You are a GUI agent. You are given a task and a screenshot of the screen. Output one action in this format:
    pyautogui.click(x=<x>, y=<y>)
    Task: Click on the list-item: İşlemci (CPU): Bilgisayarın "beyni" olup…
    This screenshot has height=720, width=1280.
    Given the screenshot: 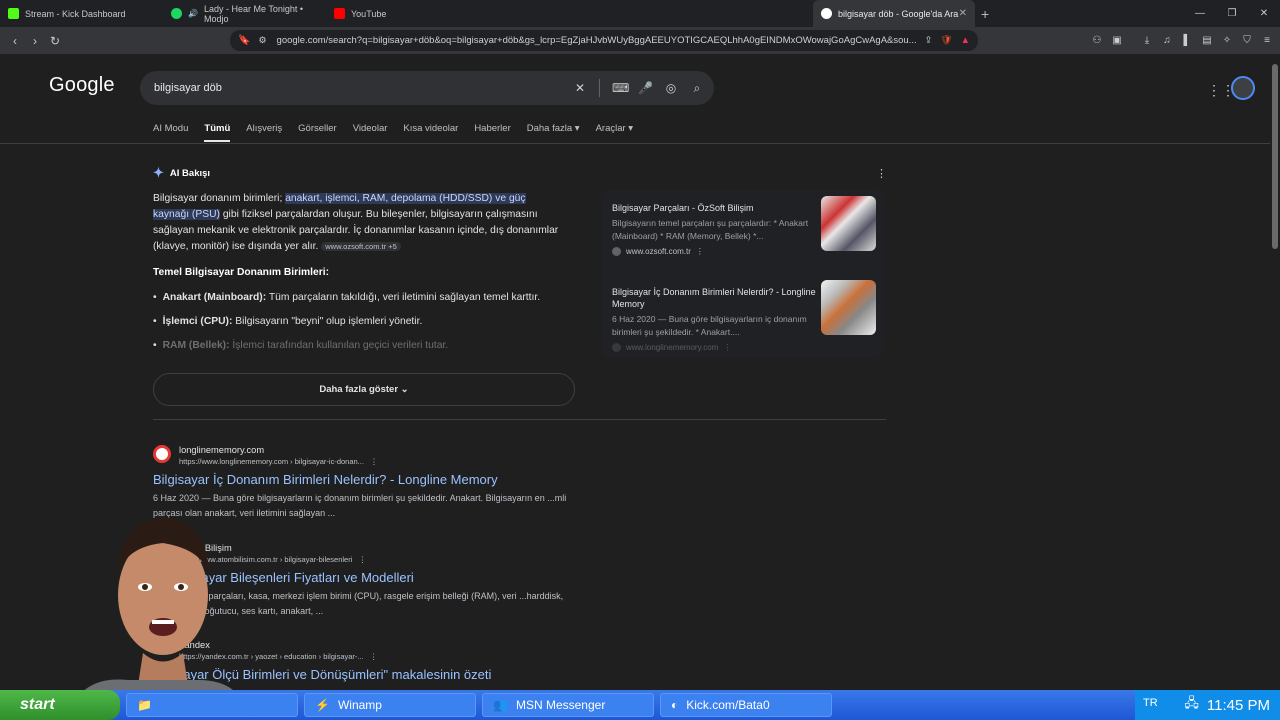 What is the action you would take?
    pyautogui.click(x=368, y=328)
    